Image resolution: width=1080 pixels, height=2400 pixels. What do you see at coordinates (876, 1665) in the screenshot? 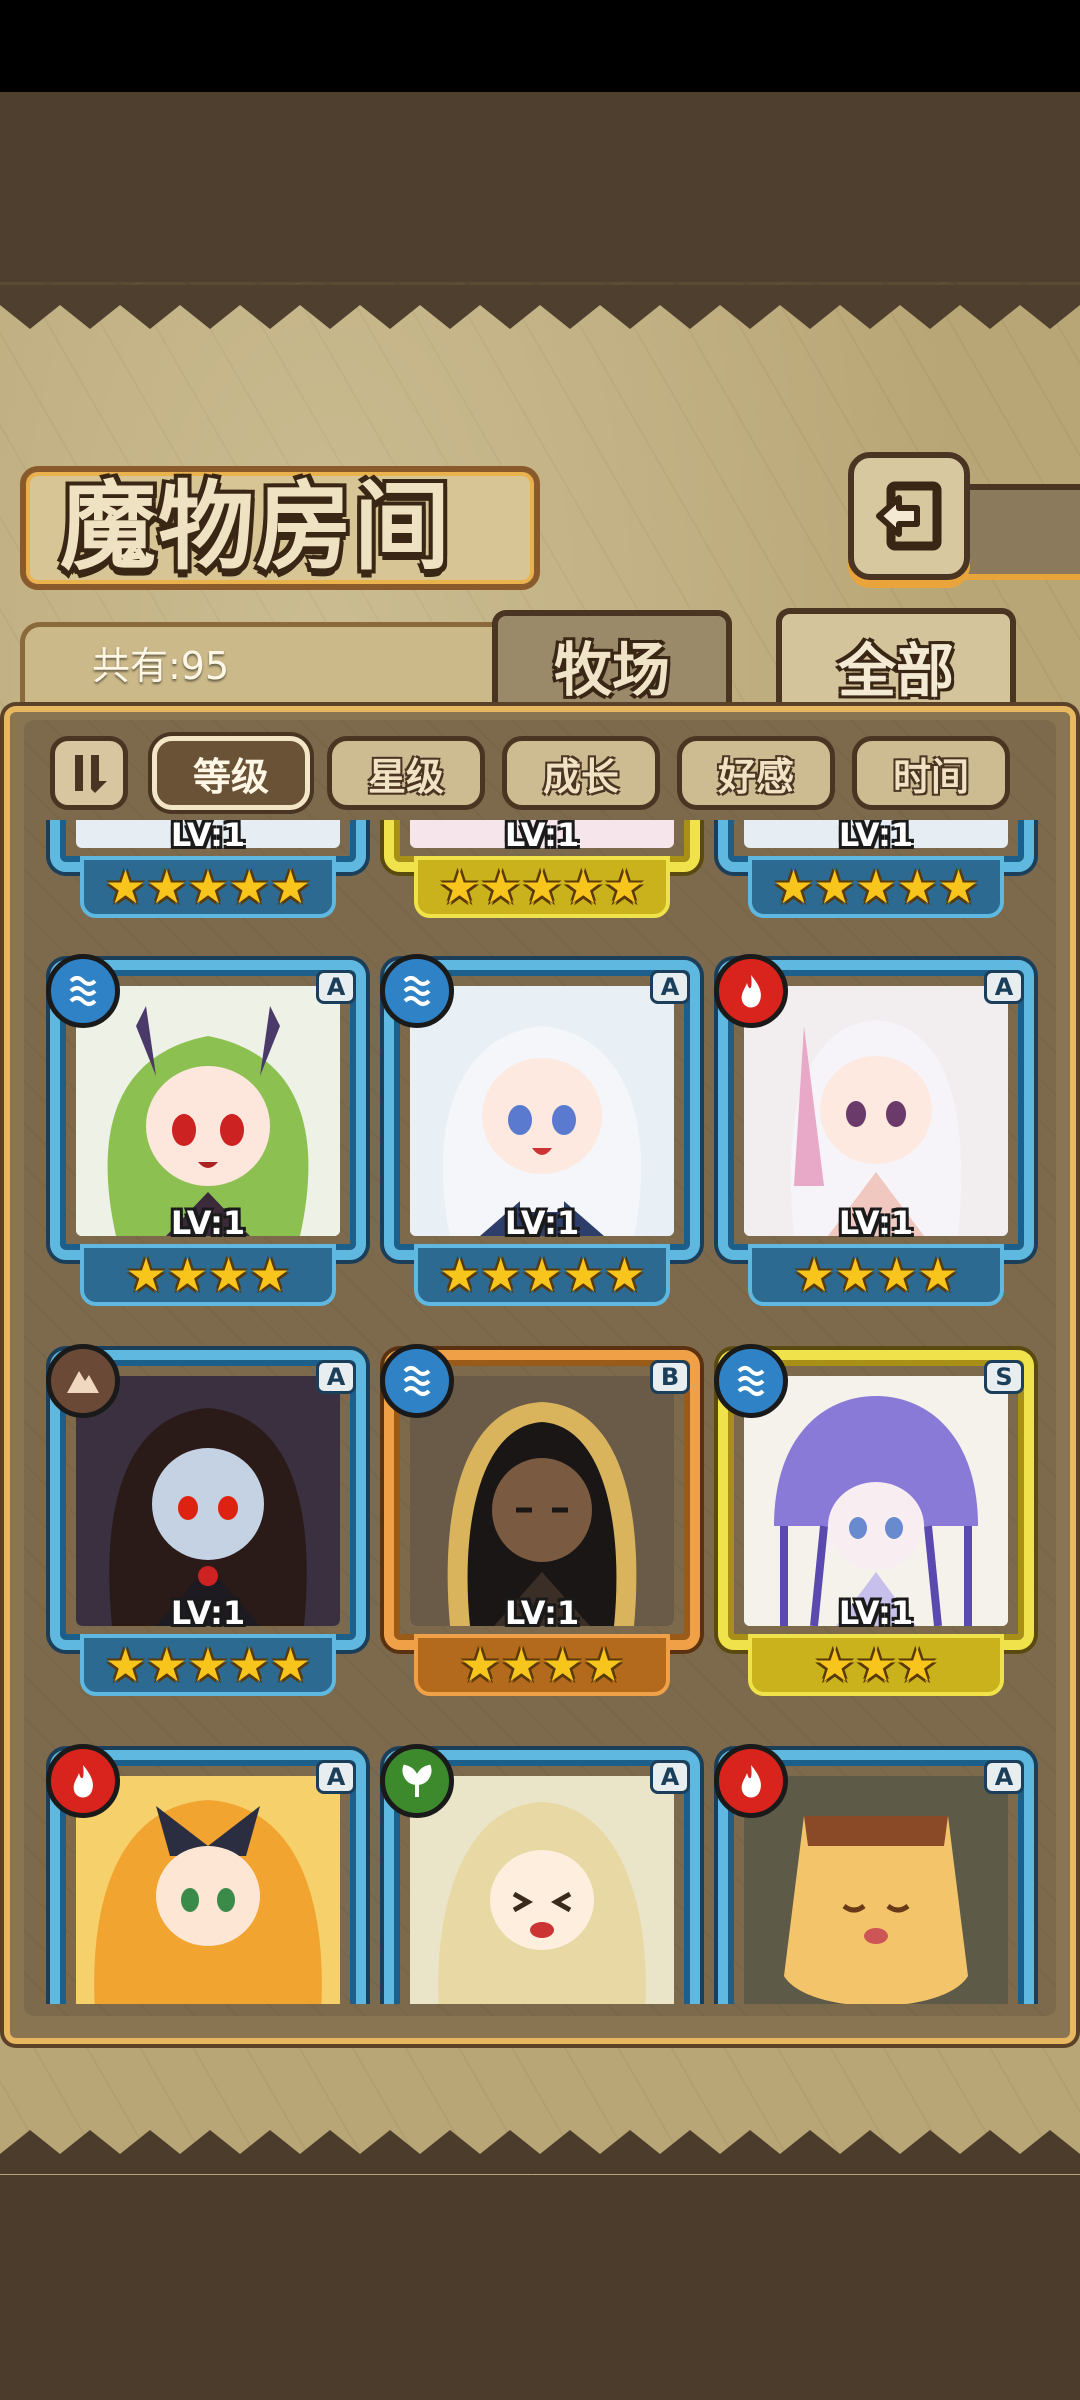
I see `star-rating: ★★★` at bounding box center [876, 1665].